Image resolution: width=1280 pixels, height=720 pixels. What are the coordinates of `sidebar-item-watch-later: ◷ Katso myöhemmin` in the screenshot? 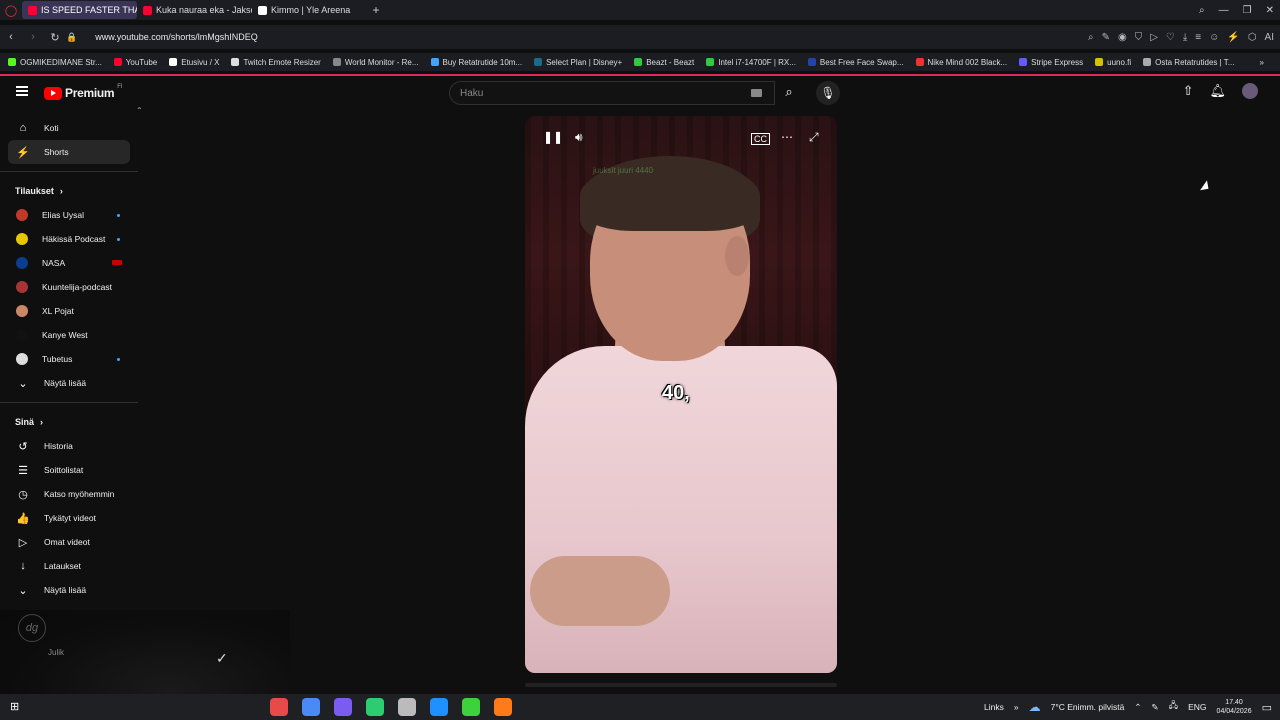 It's located at (69, 494).